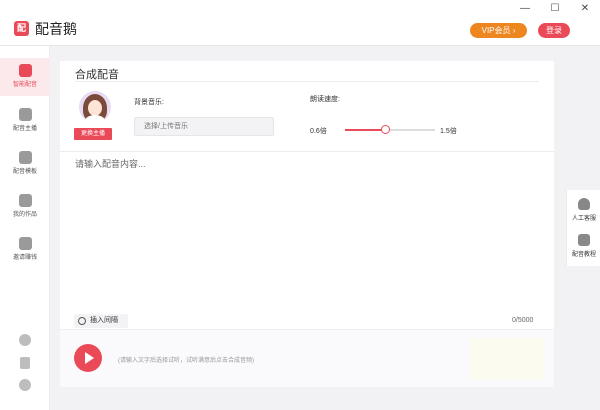 This screenshot has height=410, width=600. Describe the element at coordinates (584, 240) in the screenshot. I see `book-icon` at that location.